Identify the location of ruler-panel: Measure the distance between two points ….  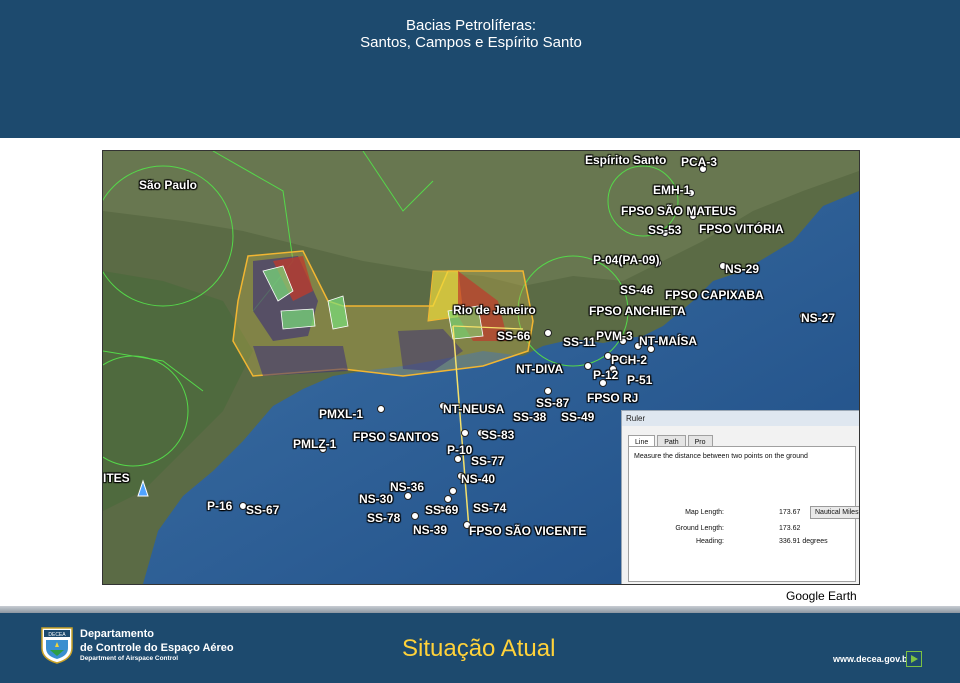
(743, 514).